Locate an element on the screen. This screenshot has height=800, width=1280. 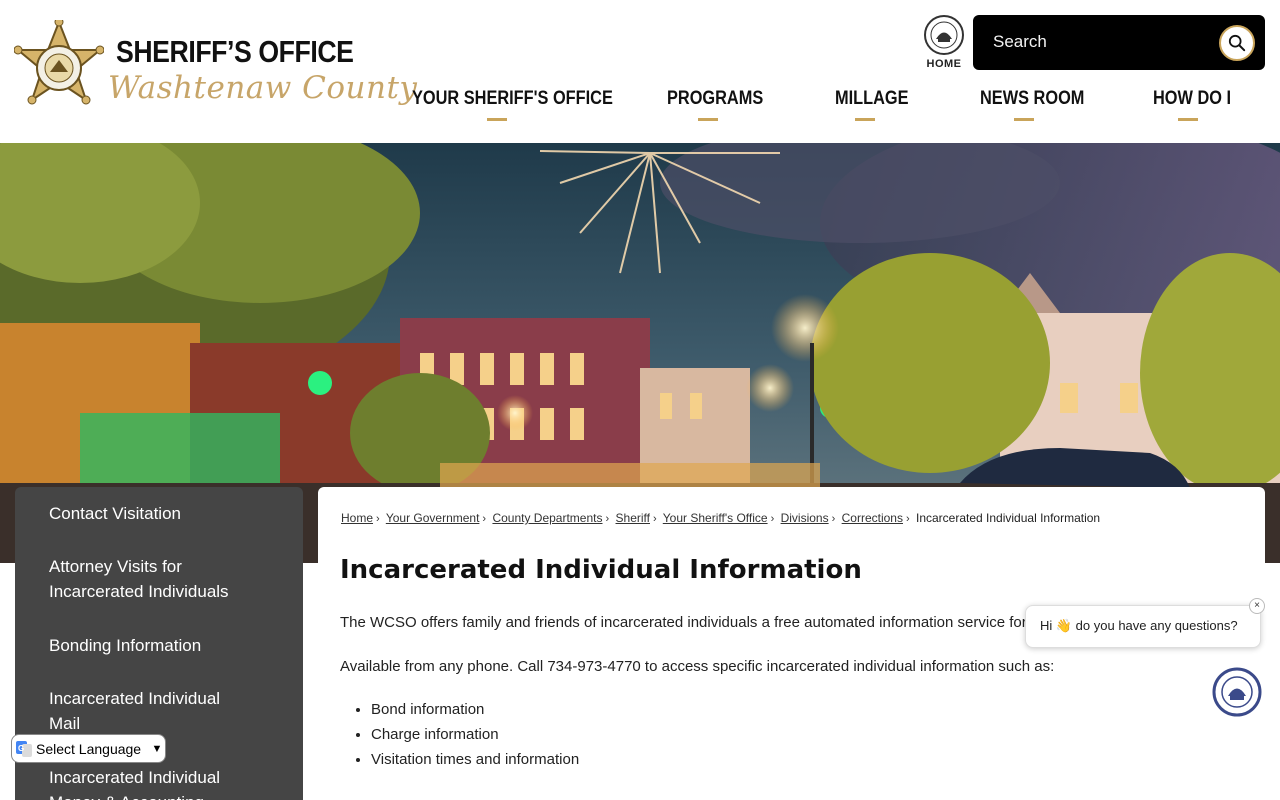
breadcrumb-home: Home is located at coordinates (357, 518).